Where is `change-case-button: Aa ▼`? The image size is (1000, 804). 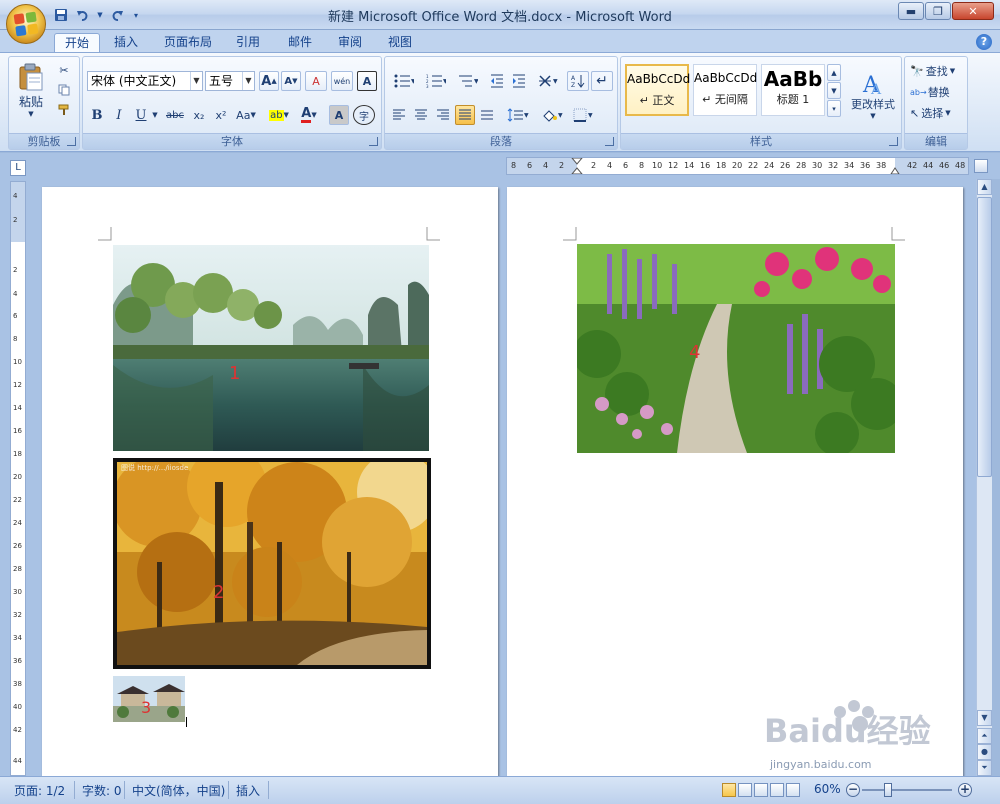
change-case-button: Aa ▼ is located at coordinates (246, 115).